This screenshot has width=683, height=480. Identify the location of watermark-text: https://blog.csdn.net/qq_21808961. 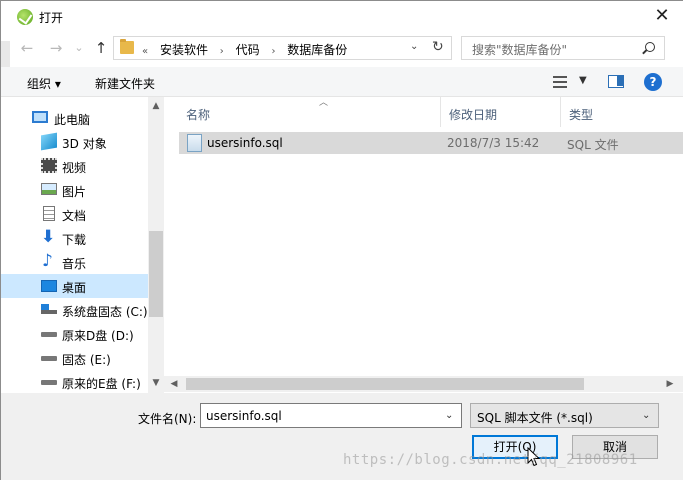
(490, 460).